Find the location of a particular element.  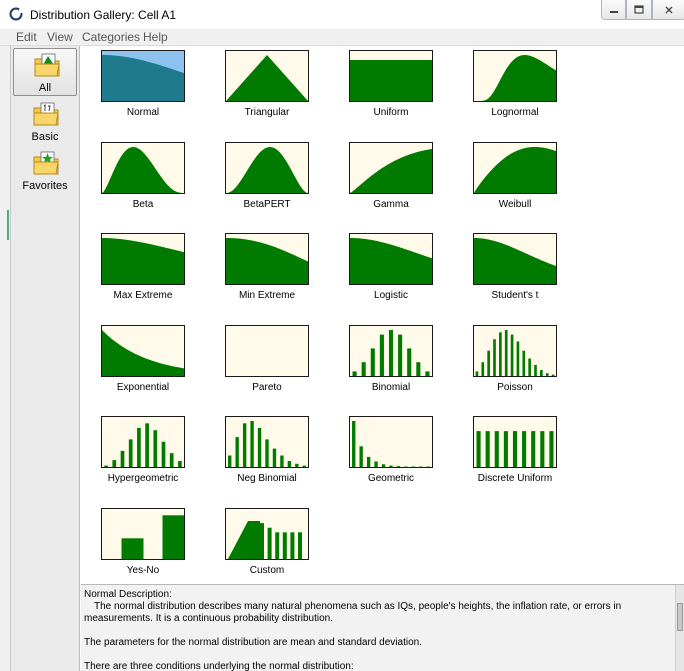

distribution-tile-poisson: Poisson is located at coordinates (518, 364).